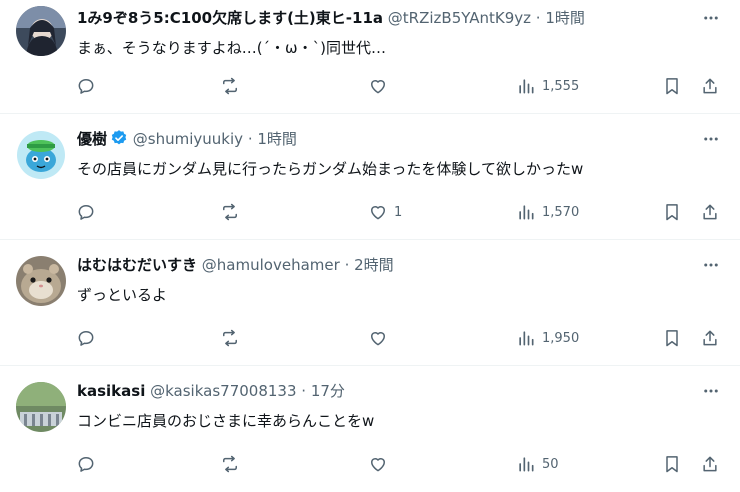 The height and width of the screenshot is (492, 740). Describe the element at coordinates (561, 86) in the screenshot. I see `view-count: 1,555` at that location.